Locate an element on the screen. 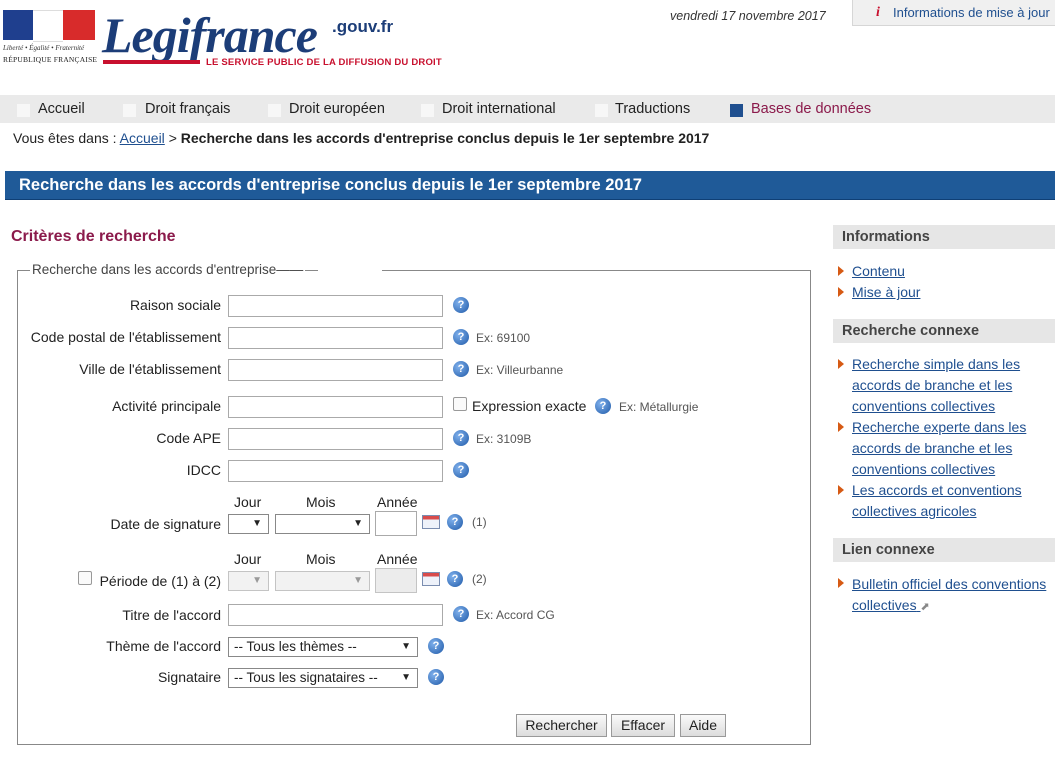 The height and width of the screenshot is (768, 1055). ville-example: Ex: Villeurbanne is located at coordinates (520, 370).